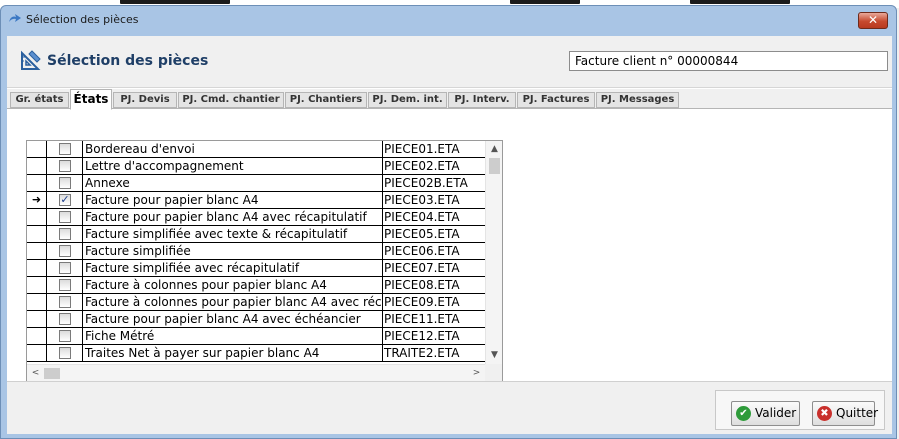  What do you see at coordinates (422, 268) in the screenshot?
I see `row-file: PIECE07.ETA` at bounding box center [422, 268].